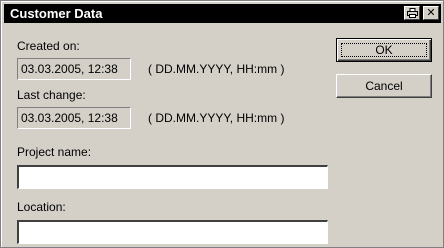 The width and height of the screenshot is (444, 248). I want to click on project-name-input, so click(172, 177).